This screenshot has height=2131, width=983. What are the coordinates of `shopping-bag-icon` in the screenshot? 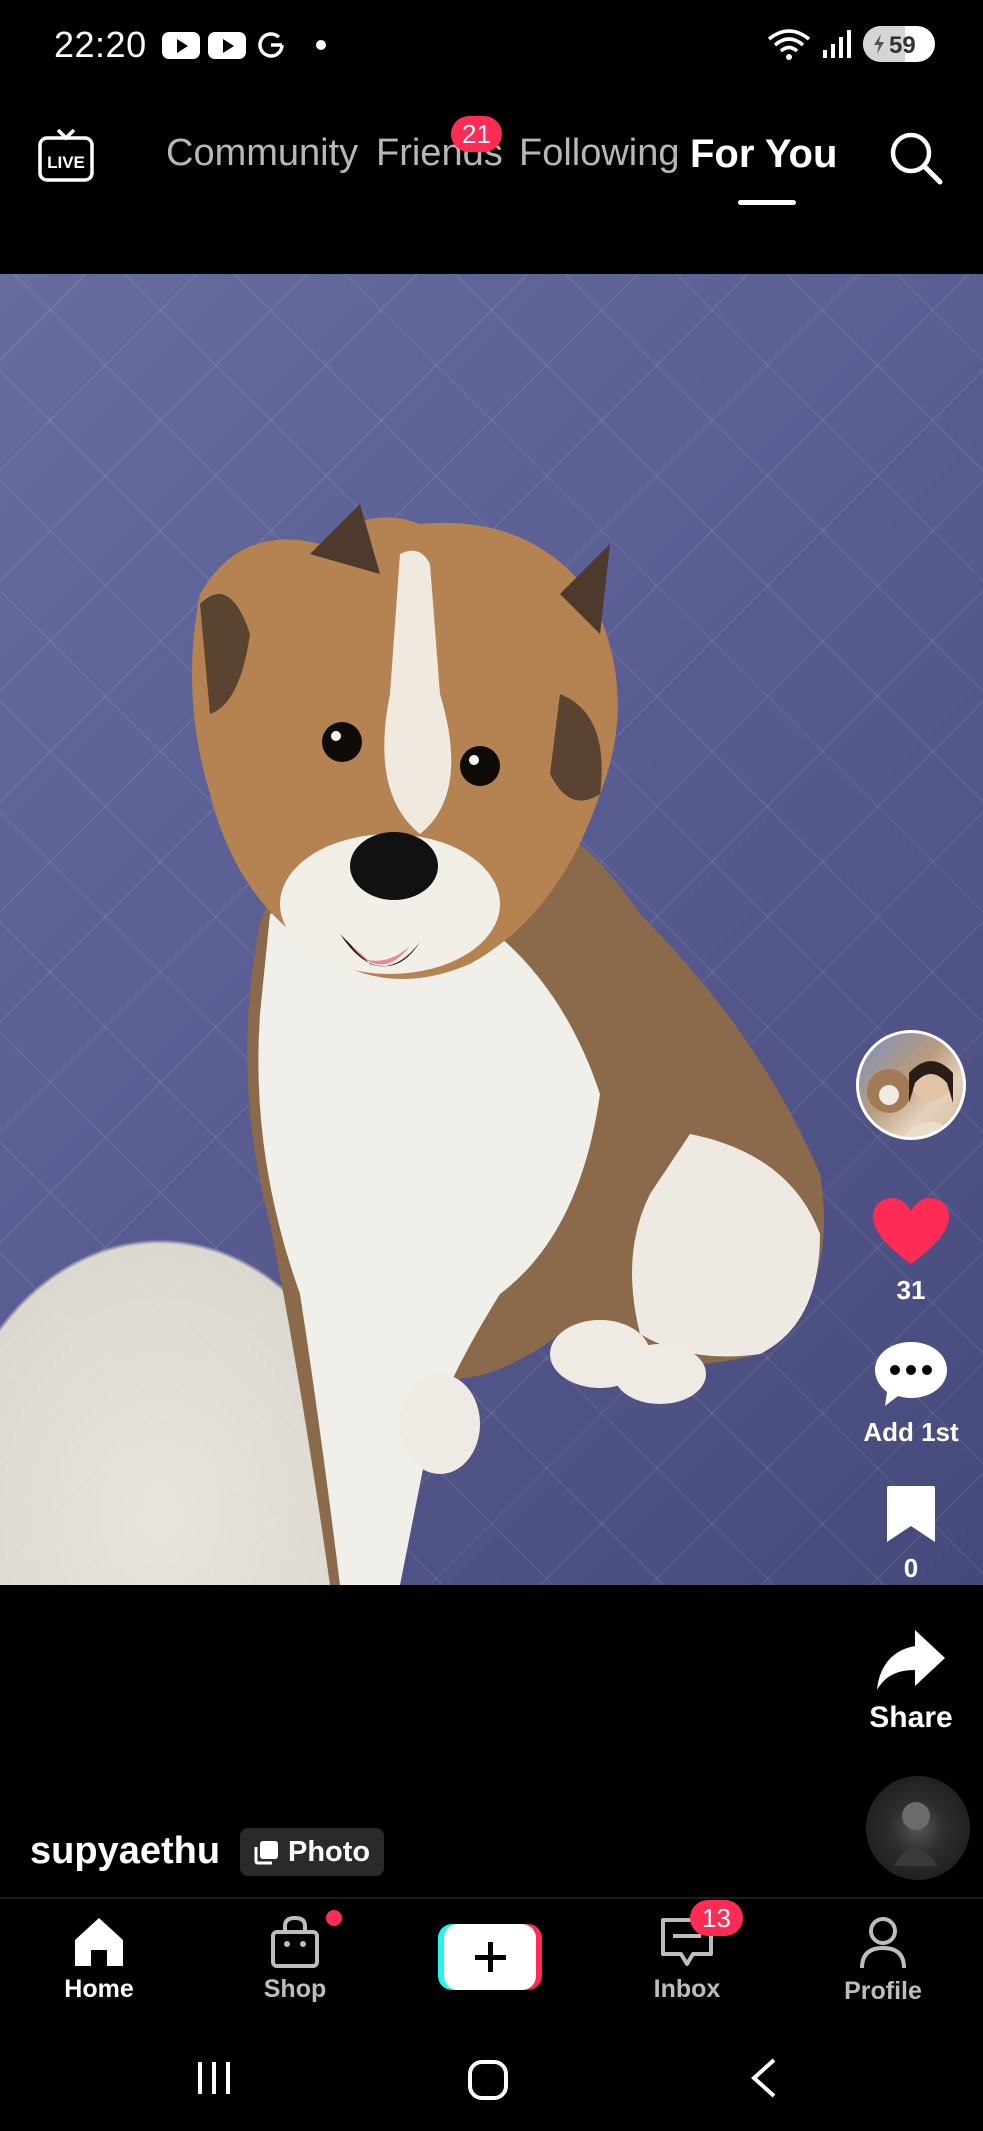 It's located at (295, 1941).